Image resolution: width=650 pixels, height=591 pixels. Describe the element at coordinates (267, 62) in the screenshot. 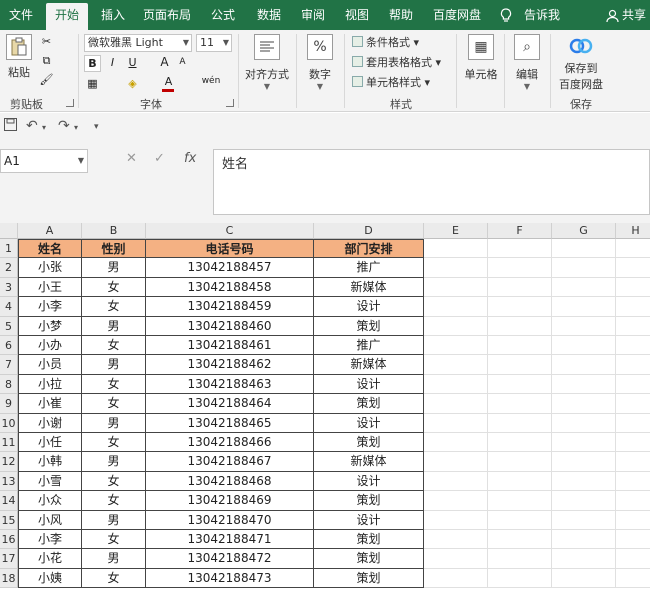

I see `alignment-button: 对齐方式 ▼` at that location.